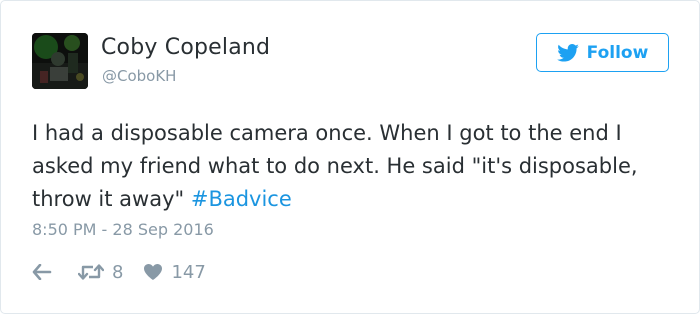  Describe the element at coordinates (60, 61) in the screenshot. I see `avatar` at that location.